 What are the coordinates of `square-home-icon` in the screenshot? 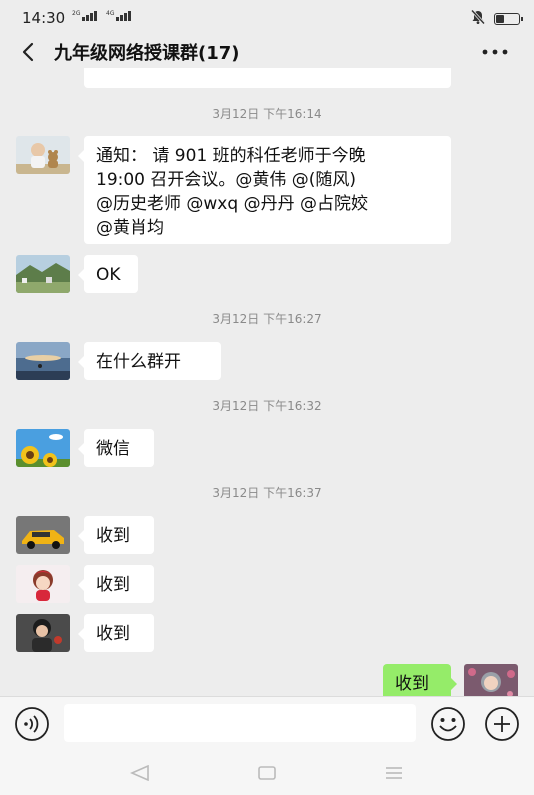 It's located at (267, 773).